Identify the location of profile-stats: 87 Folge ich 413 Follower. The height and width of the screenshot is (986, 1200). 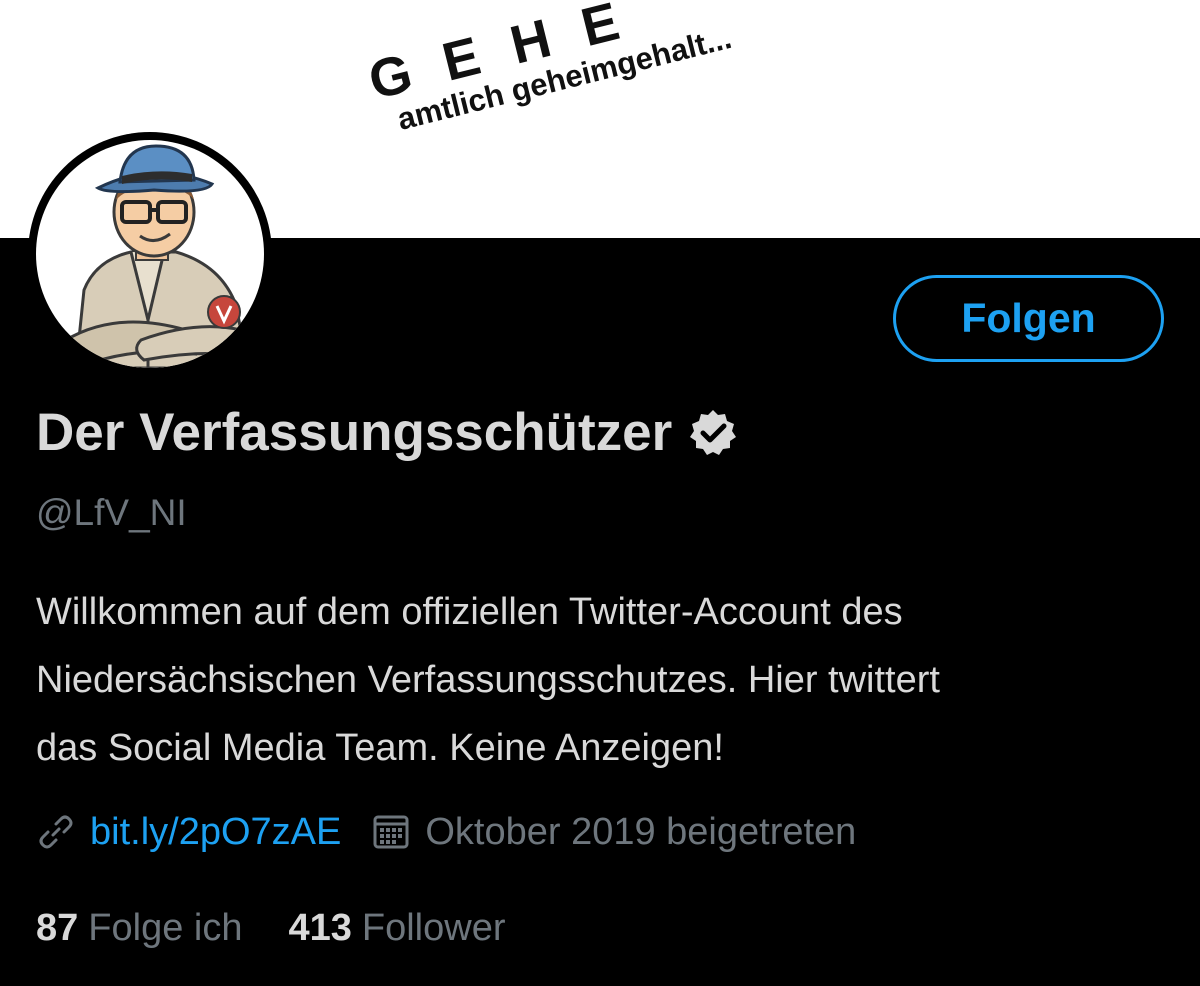
(294, 928).